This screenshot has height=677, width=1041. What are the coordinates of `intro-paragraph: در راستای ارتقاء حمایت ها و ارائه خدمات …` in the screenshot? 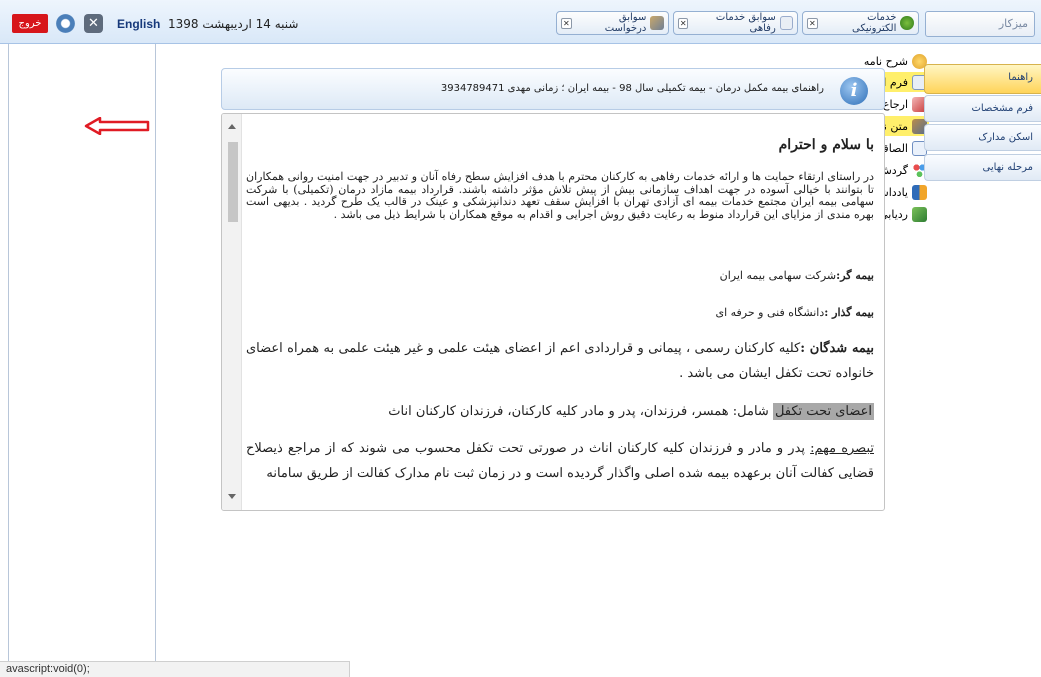 It's located at (560, 195).